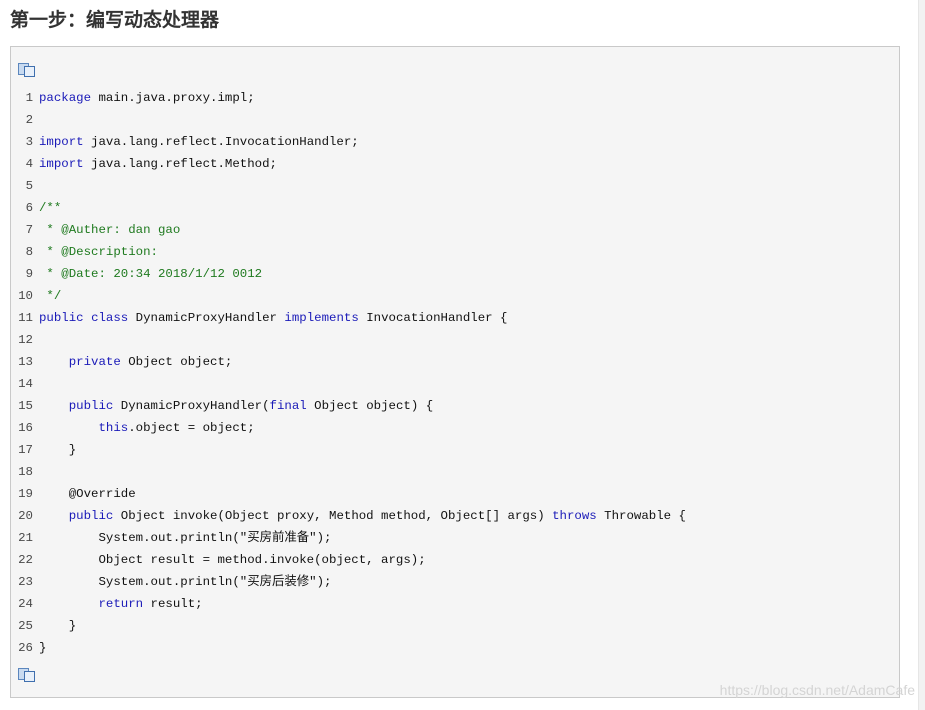 The height and width of the screenshot is (710, 925). I want to click on code-text: package main.java.proxy.impl;, so click(147, 98).